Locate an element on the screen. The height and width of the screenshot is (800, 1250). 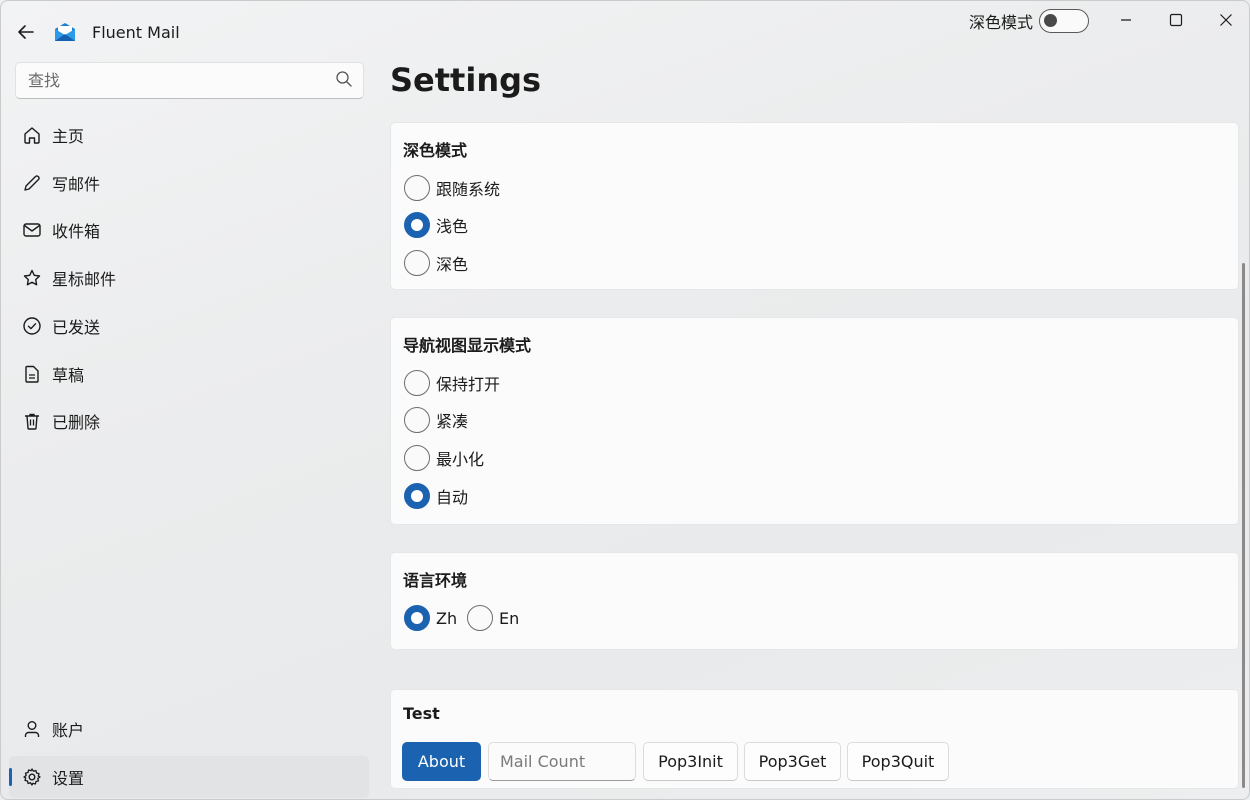
sidebar-item-deleted: 已删除 is located at coordinates (189, 421).